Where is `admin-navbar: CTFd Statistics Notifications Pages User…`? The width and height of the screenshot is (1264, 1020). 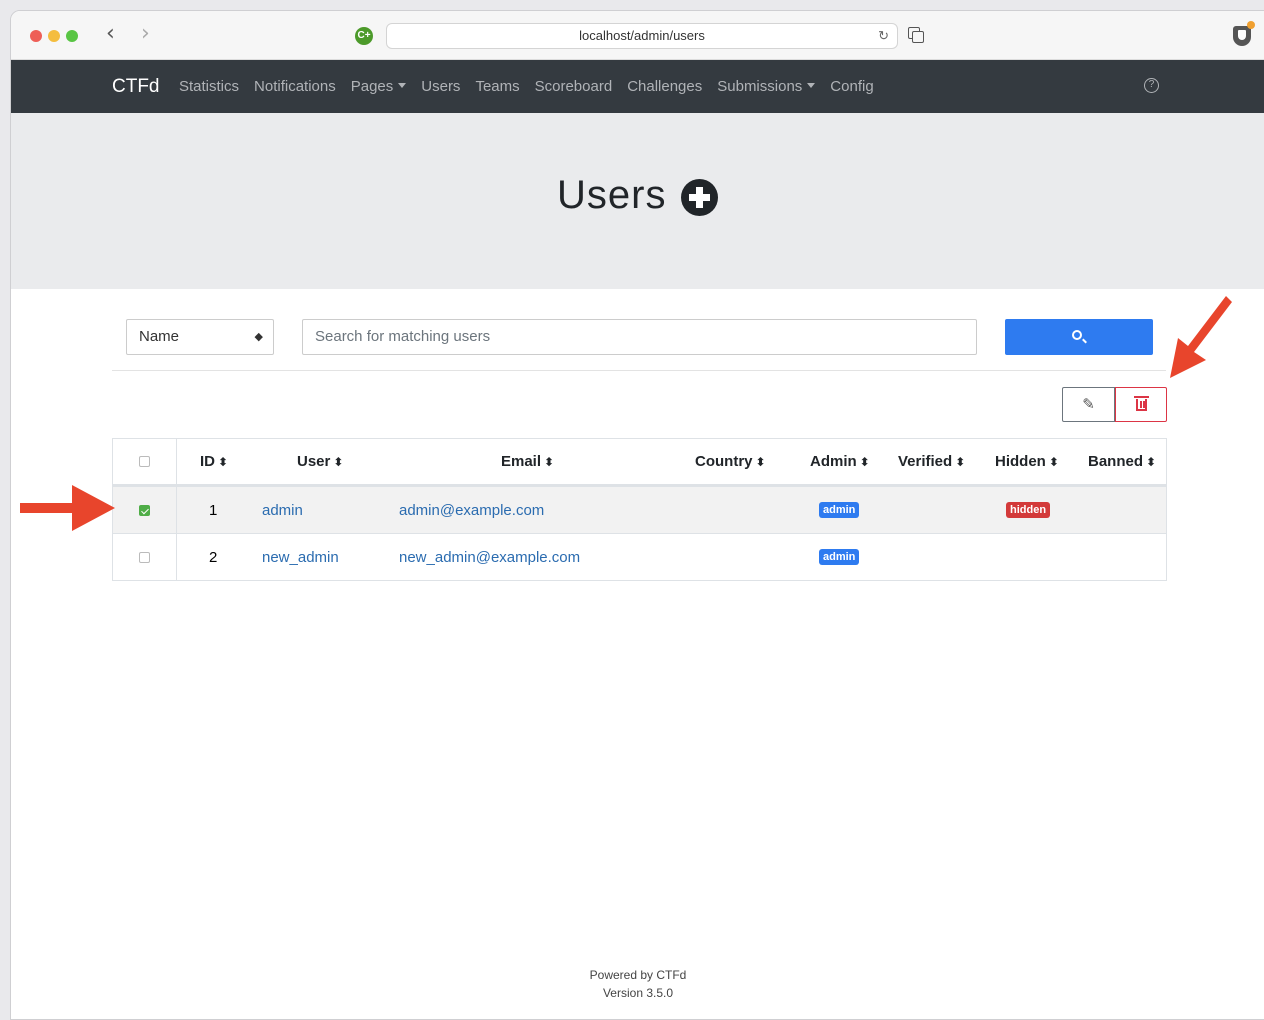 admin-navbar: CTFd Statistics Notifications Pages User… is located at coordinates (637, 86).